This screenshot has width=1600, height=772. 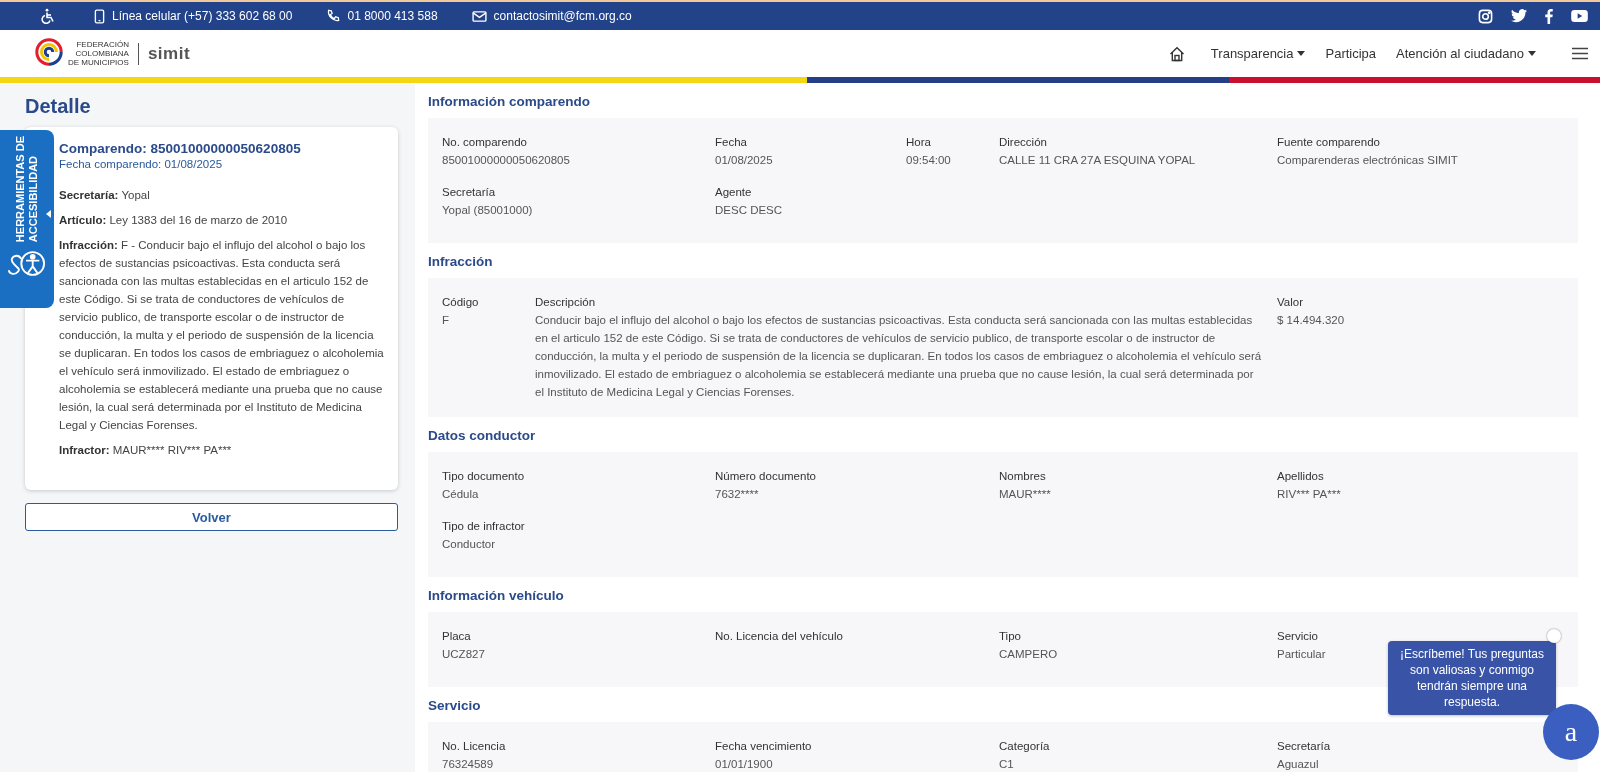 What do you see at coordinates (1351, 53) in the screenshot?
I see `nav-link: Participa` at bounding box center [1351, 53].